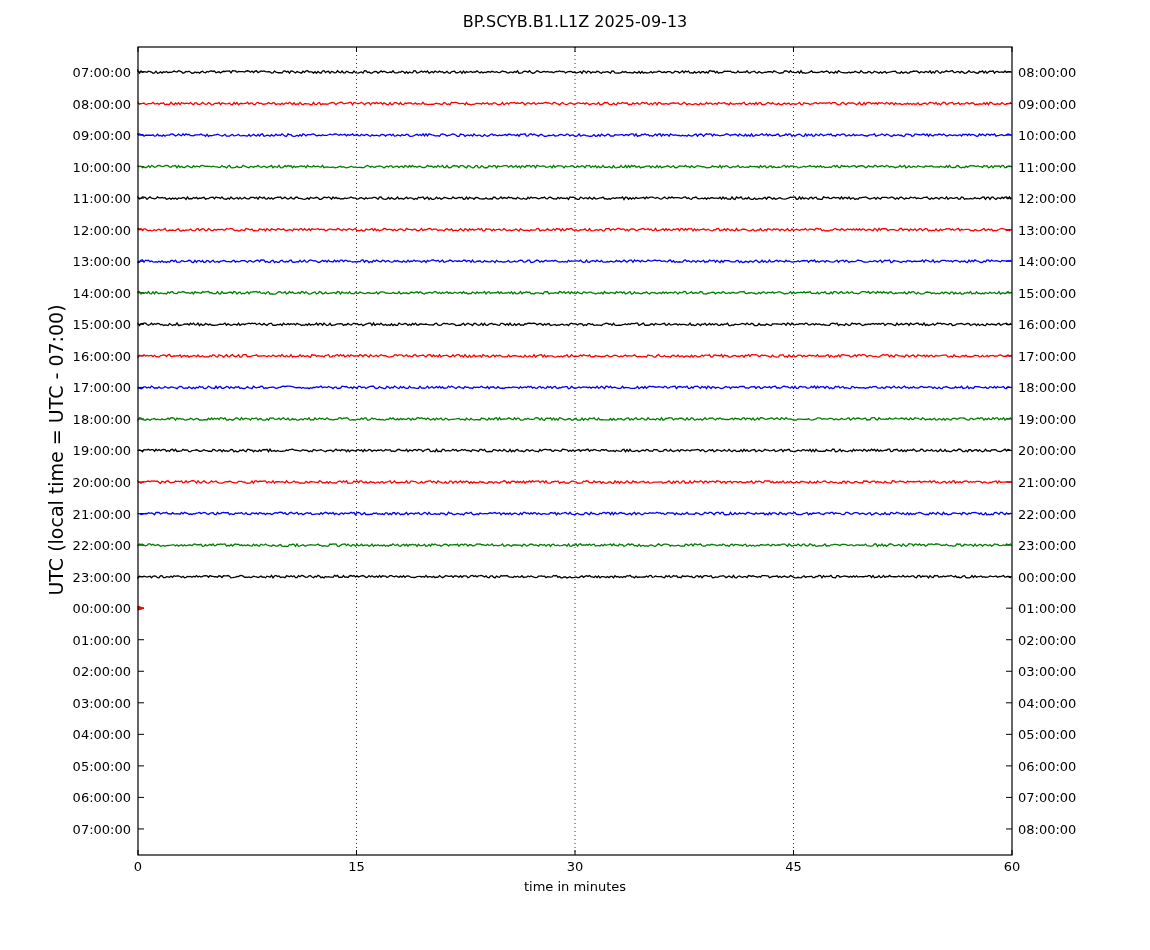 The image size is (1150, 950). I want to click on chart-title: BP.SCYB.B1.L1Z 2025-09-13, so click(575, 21).